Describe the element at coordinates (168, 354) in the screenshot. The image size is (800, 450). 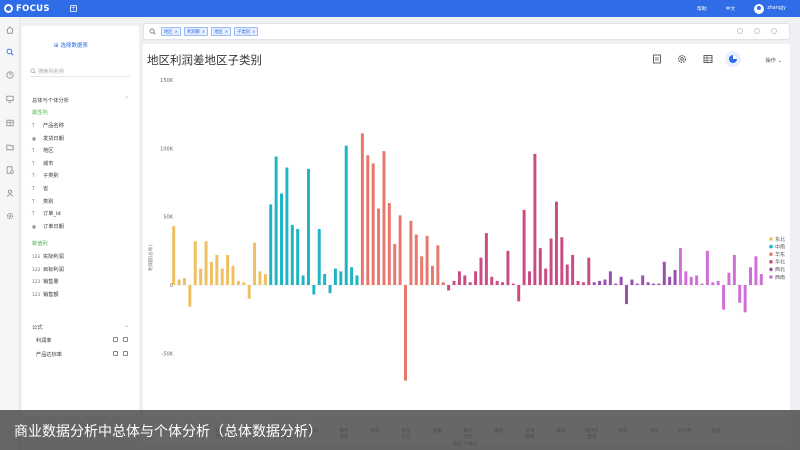
I see `y-tick-label: -50K` at that location.